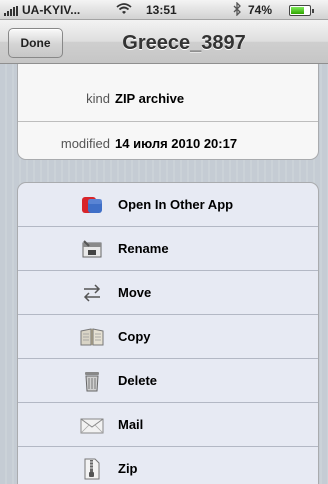 Image resolution: width=328 pixels, height=484 pixels. I want to click on move-icon, so click(92, 293).